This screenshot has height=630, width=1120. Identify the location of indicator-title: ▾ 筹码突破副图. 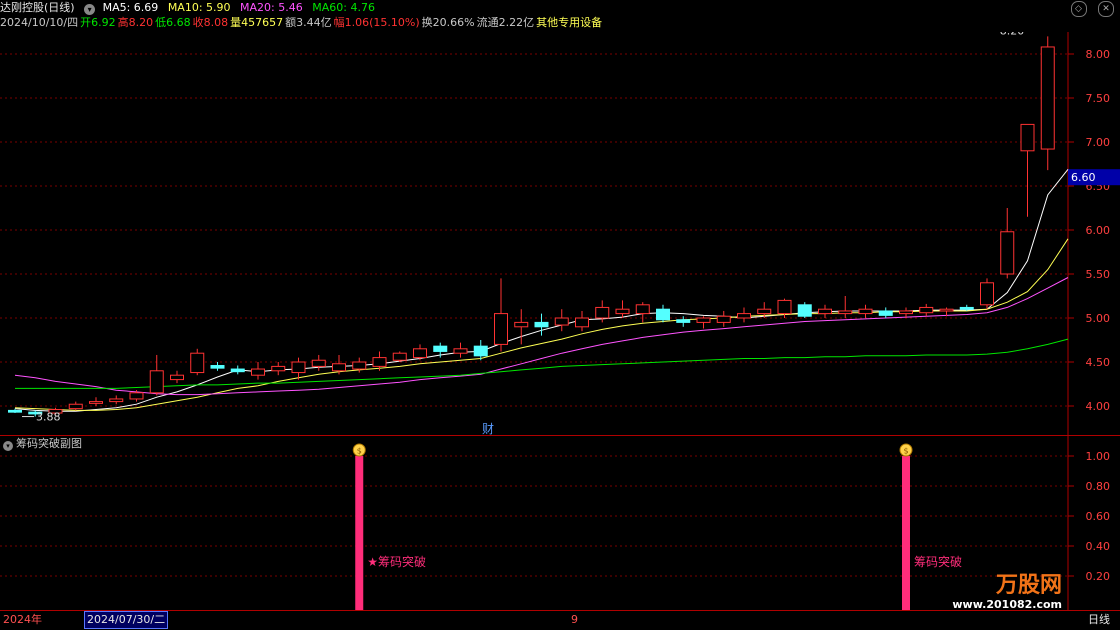
(42, 444).